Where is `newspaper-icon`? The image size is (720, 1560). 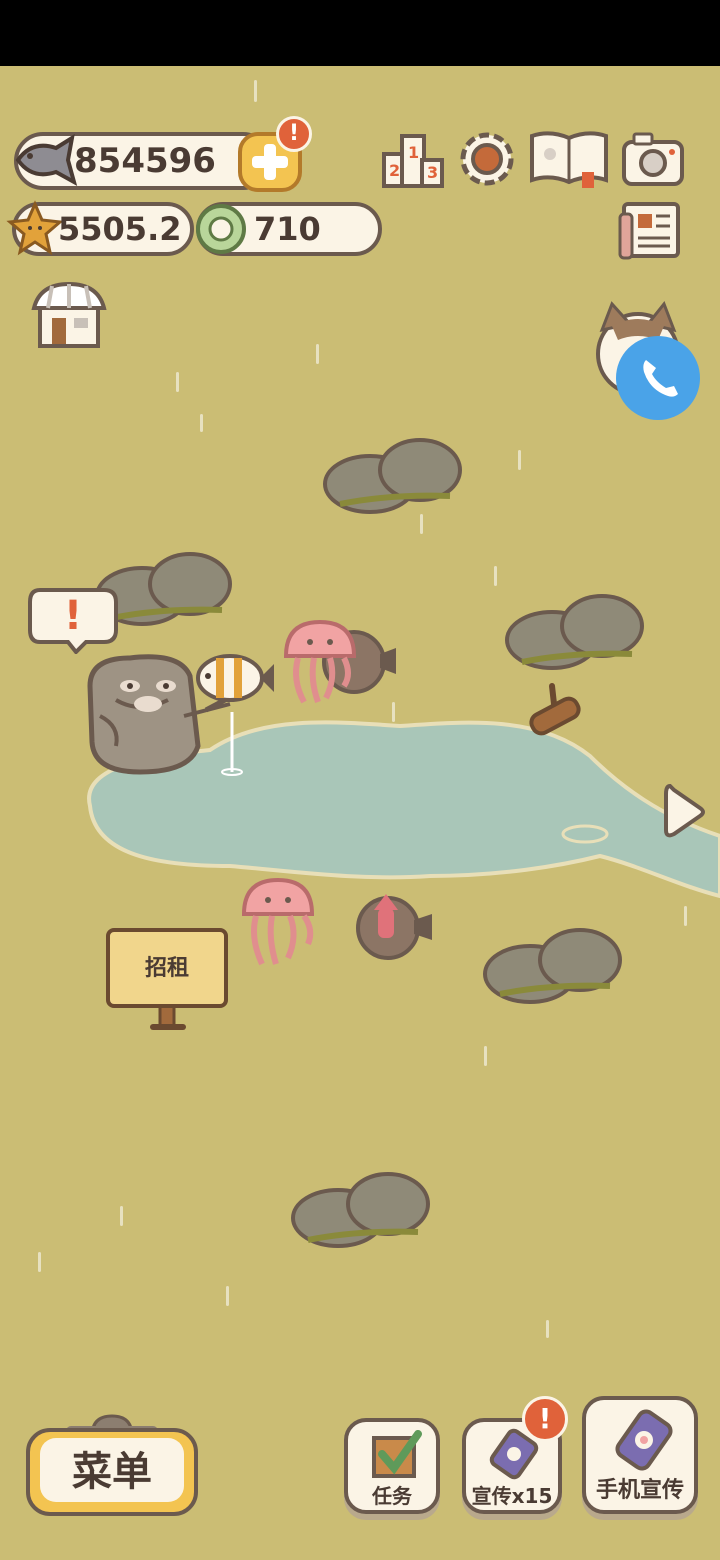
newspaper-icon is located at coordinates (649, 231).